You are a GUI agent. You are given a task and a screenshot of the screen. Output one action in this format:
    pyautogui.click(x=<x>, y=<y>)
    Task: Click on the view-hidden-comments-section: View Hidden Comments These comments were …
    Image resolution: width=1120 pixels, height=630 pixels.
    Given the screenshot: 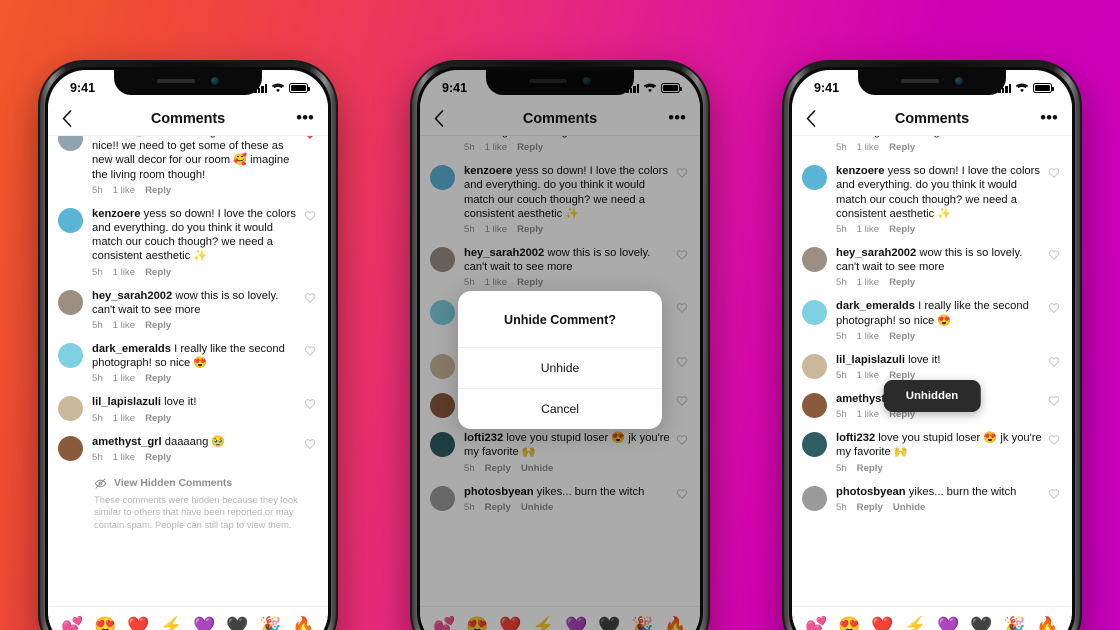 What is the action you would take?
    pyautogui.click(x=188, y=502)
    